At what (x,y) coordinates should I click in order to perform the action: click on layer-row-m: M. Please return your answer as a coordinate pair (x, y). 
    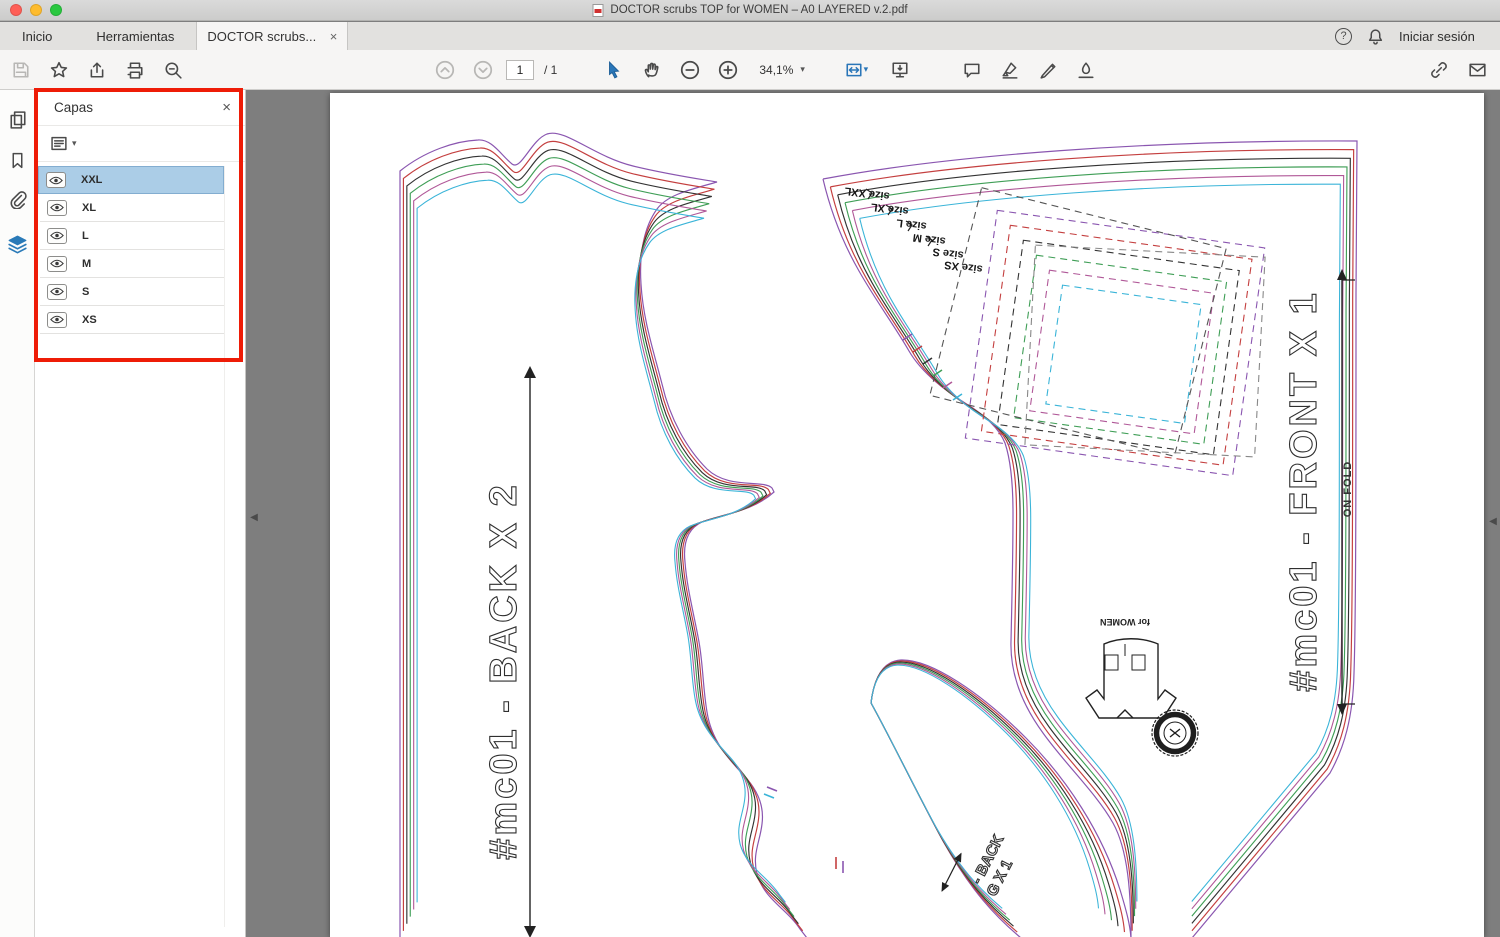
    Looking at the image, I should click on (132, 264).